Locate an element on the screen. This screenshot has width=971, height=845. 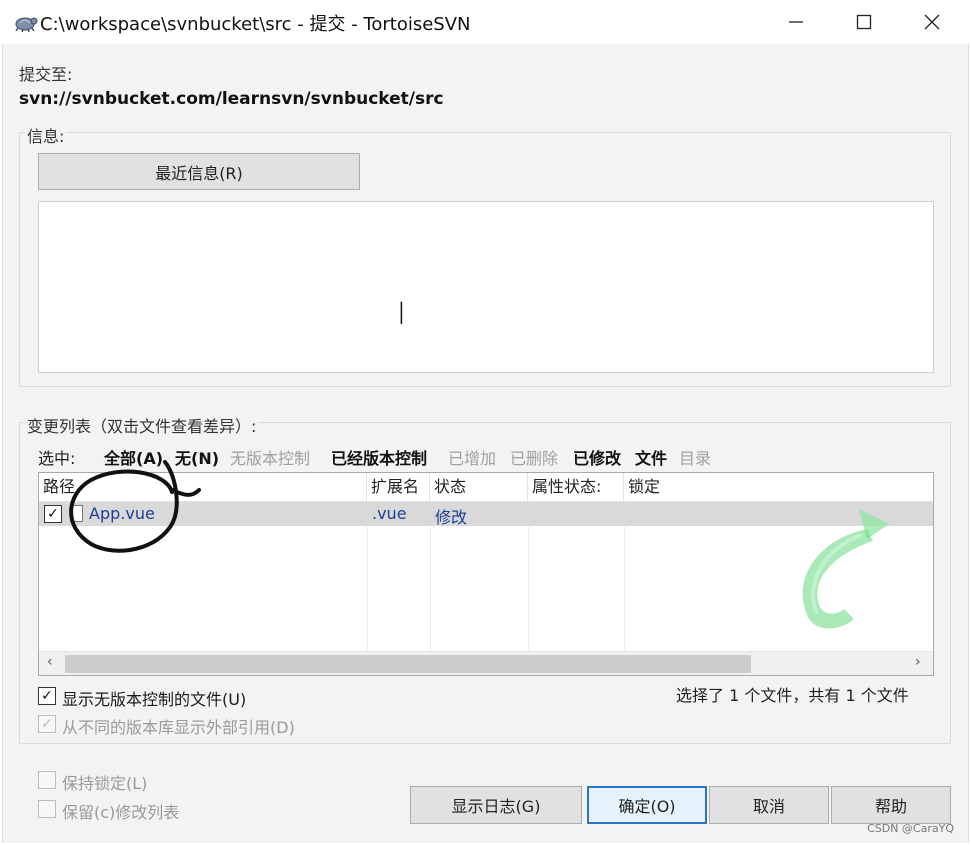
minimize-button is located at coordinates (796, 22).